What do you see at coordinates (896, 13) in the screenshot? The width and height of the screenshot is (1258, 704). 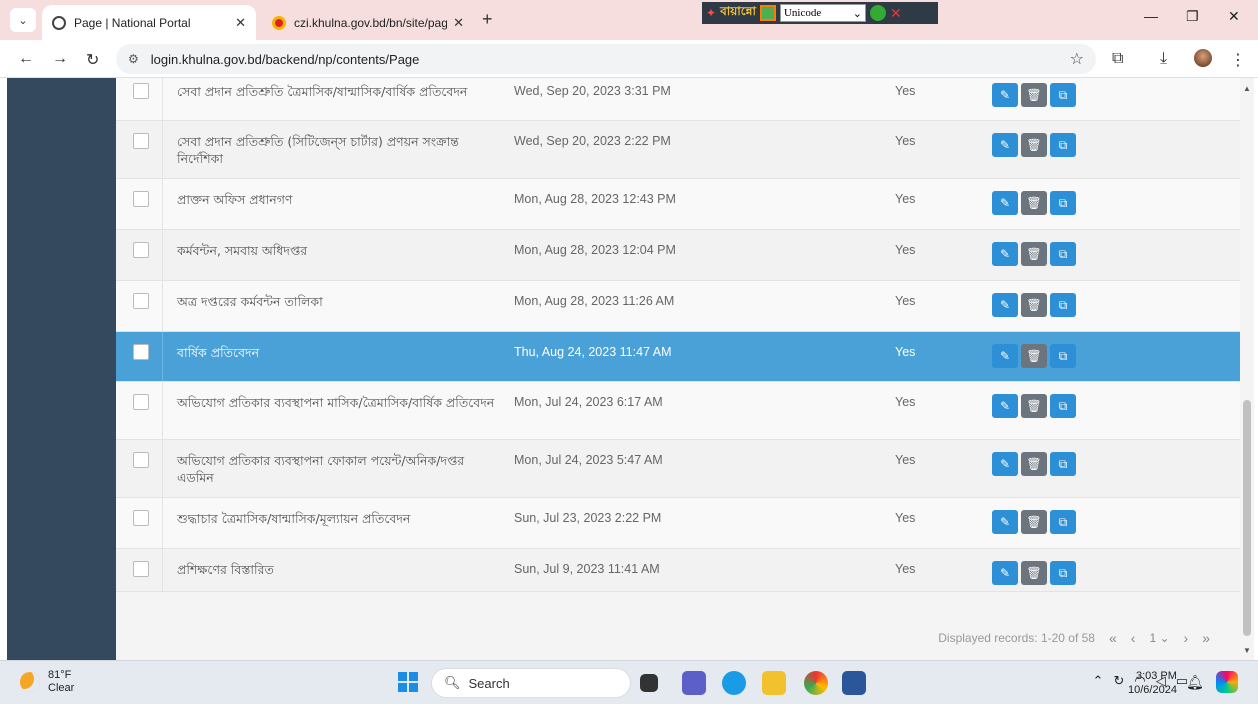 I see `ime-close-icon: ✕` at bounding box center [896, 13].